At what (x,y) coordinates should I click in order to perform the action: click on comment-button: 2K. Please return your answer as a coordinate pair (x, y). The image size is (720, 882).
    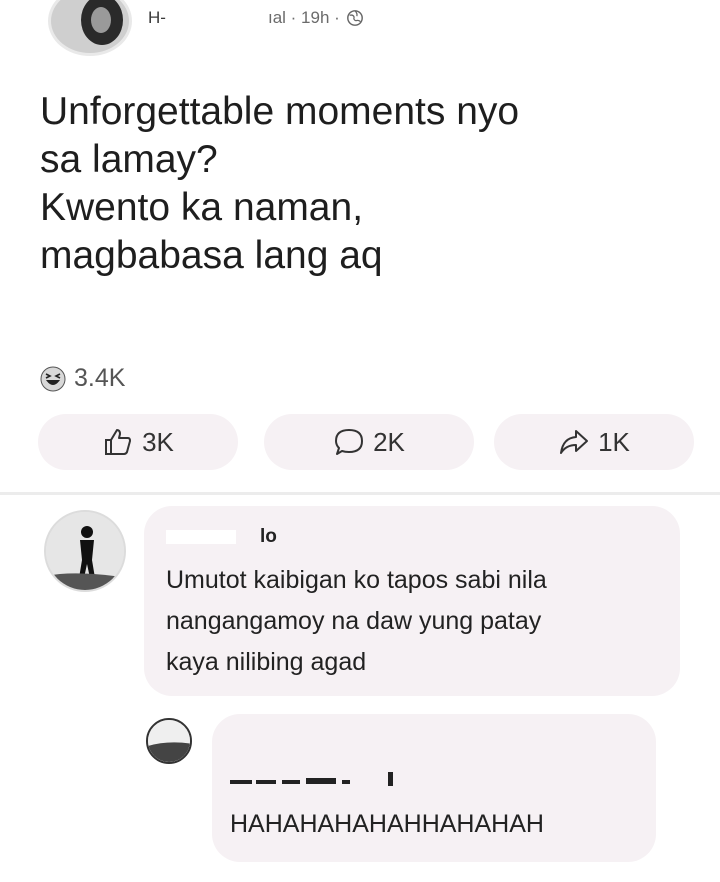
    Looking at the image, I should click on (369, 442).